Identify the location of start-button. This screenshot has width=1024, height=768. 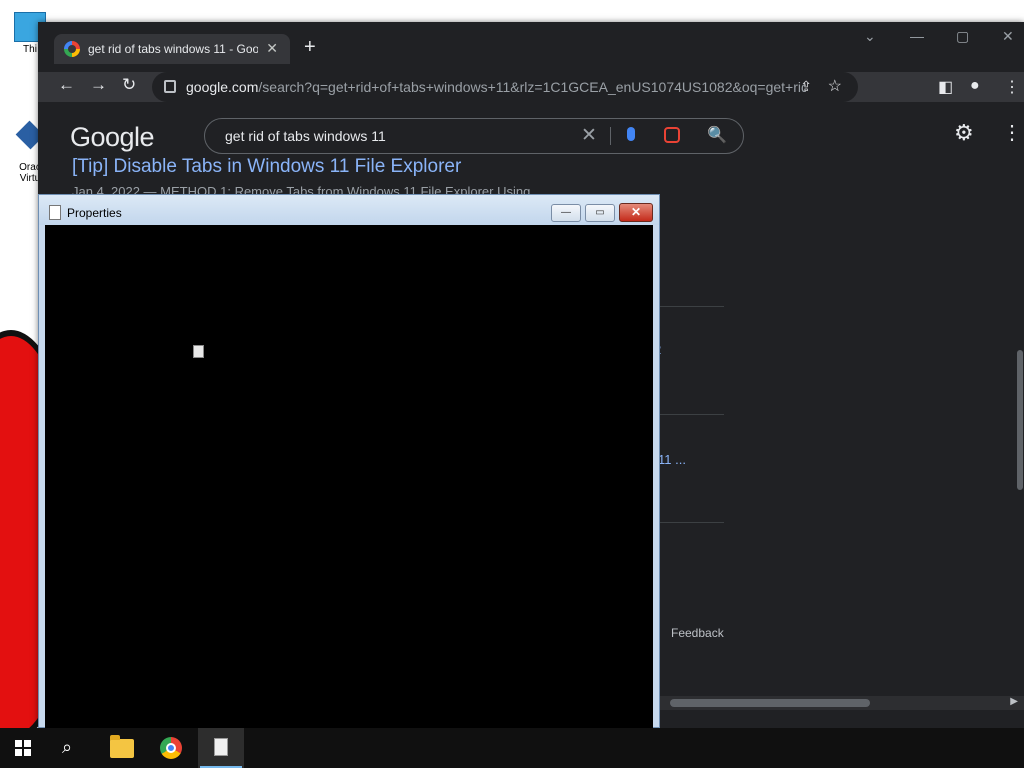
(23, 748).